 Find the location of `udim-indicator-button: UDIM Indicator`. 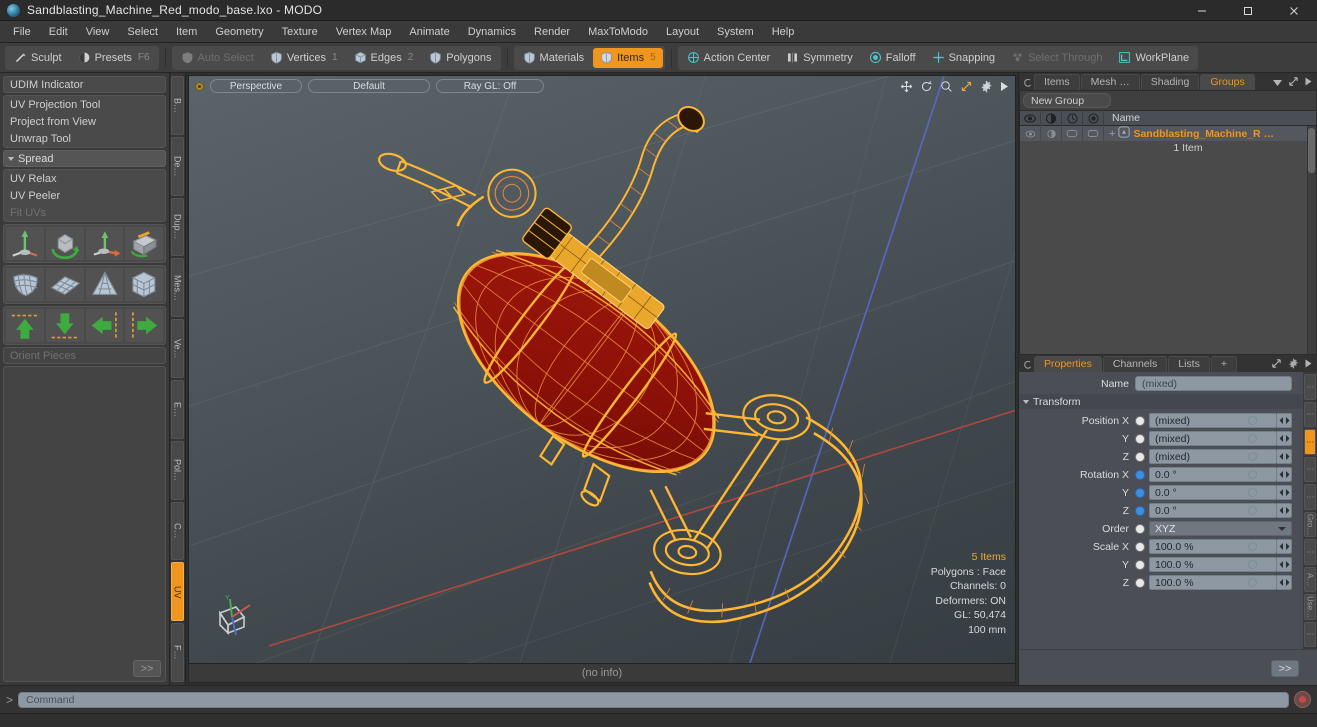

udim-indicator-button: UDIM Indicator is located at coordinates (84, 84).